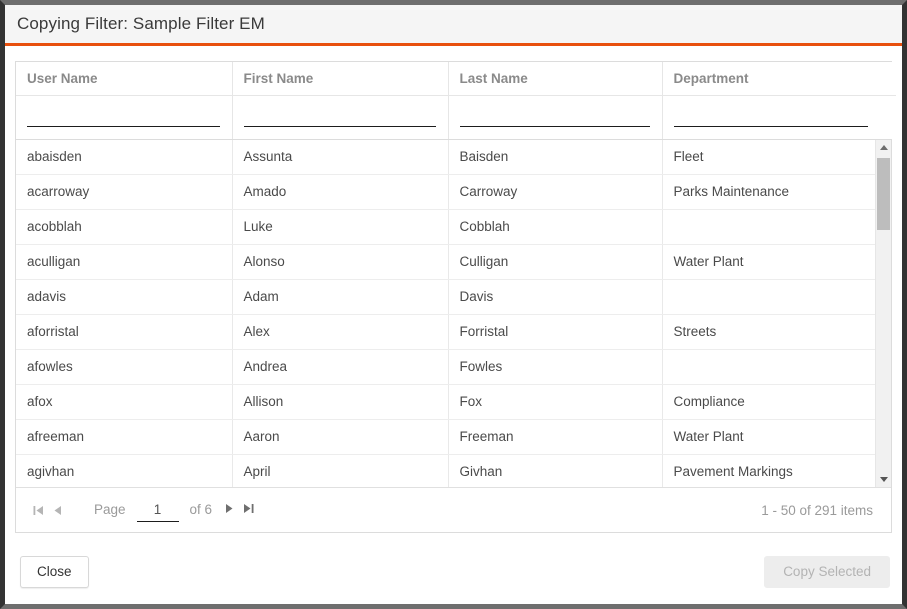  I want to click on table-row: aculligan Alonso Culligan Water Plant, so click(445, 262).